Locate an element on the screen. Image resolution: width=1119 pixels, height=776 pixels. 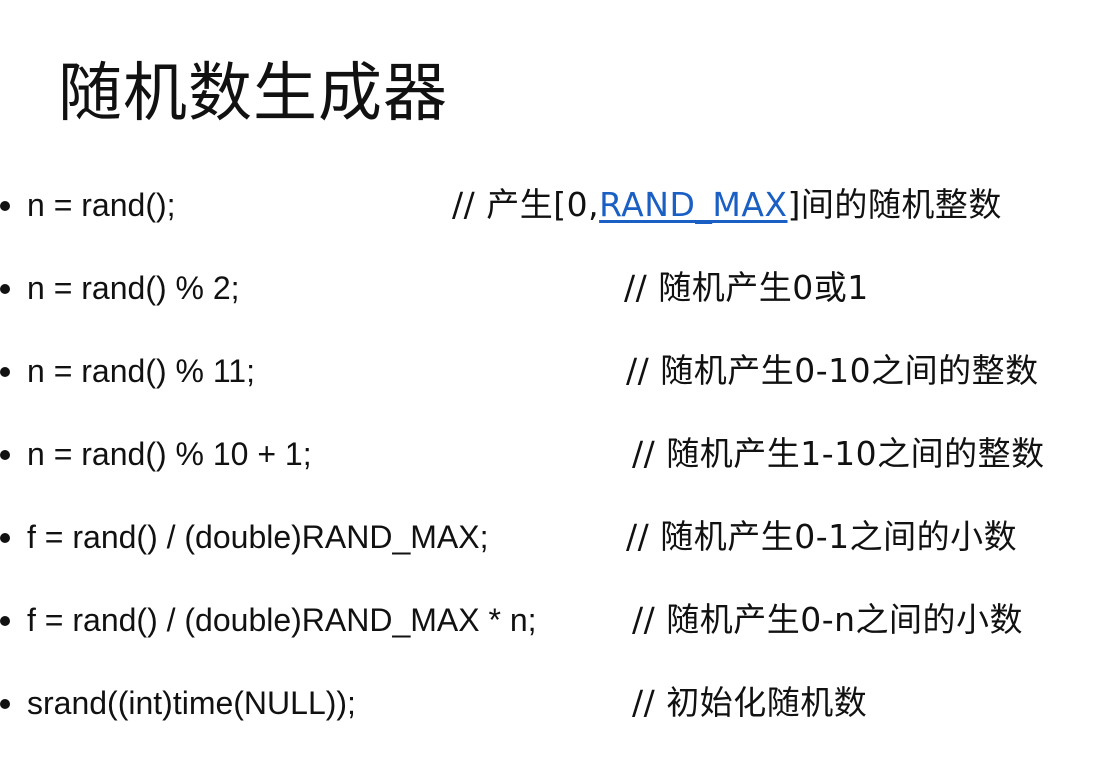
rand-max-link: RAND_MAX is located at coordinates (693, 204).